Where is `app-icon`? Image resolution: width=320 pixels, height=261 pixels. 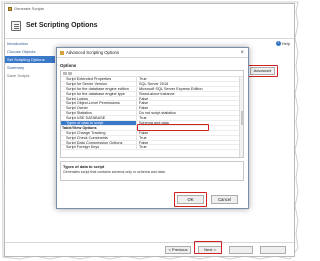
app-icon is located at coordinates (10, 8).